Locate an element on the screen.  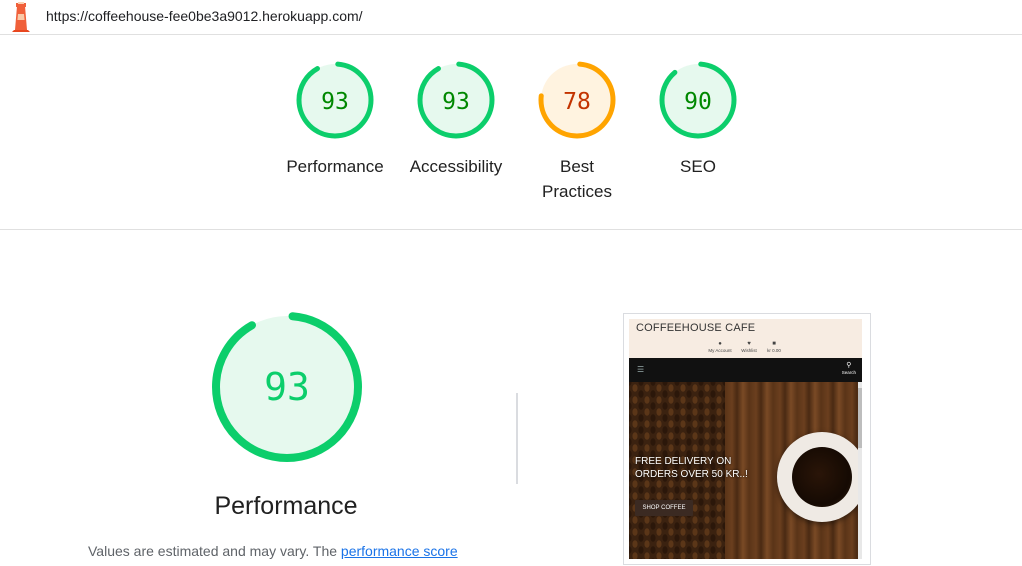
wishlist-link: ♥ Wishlist is located at coordinates (749, 347).